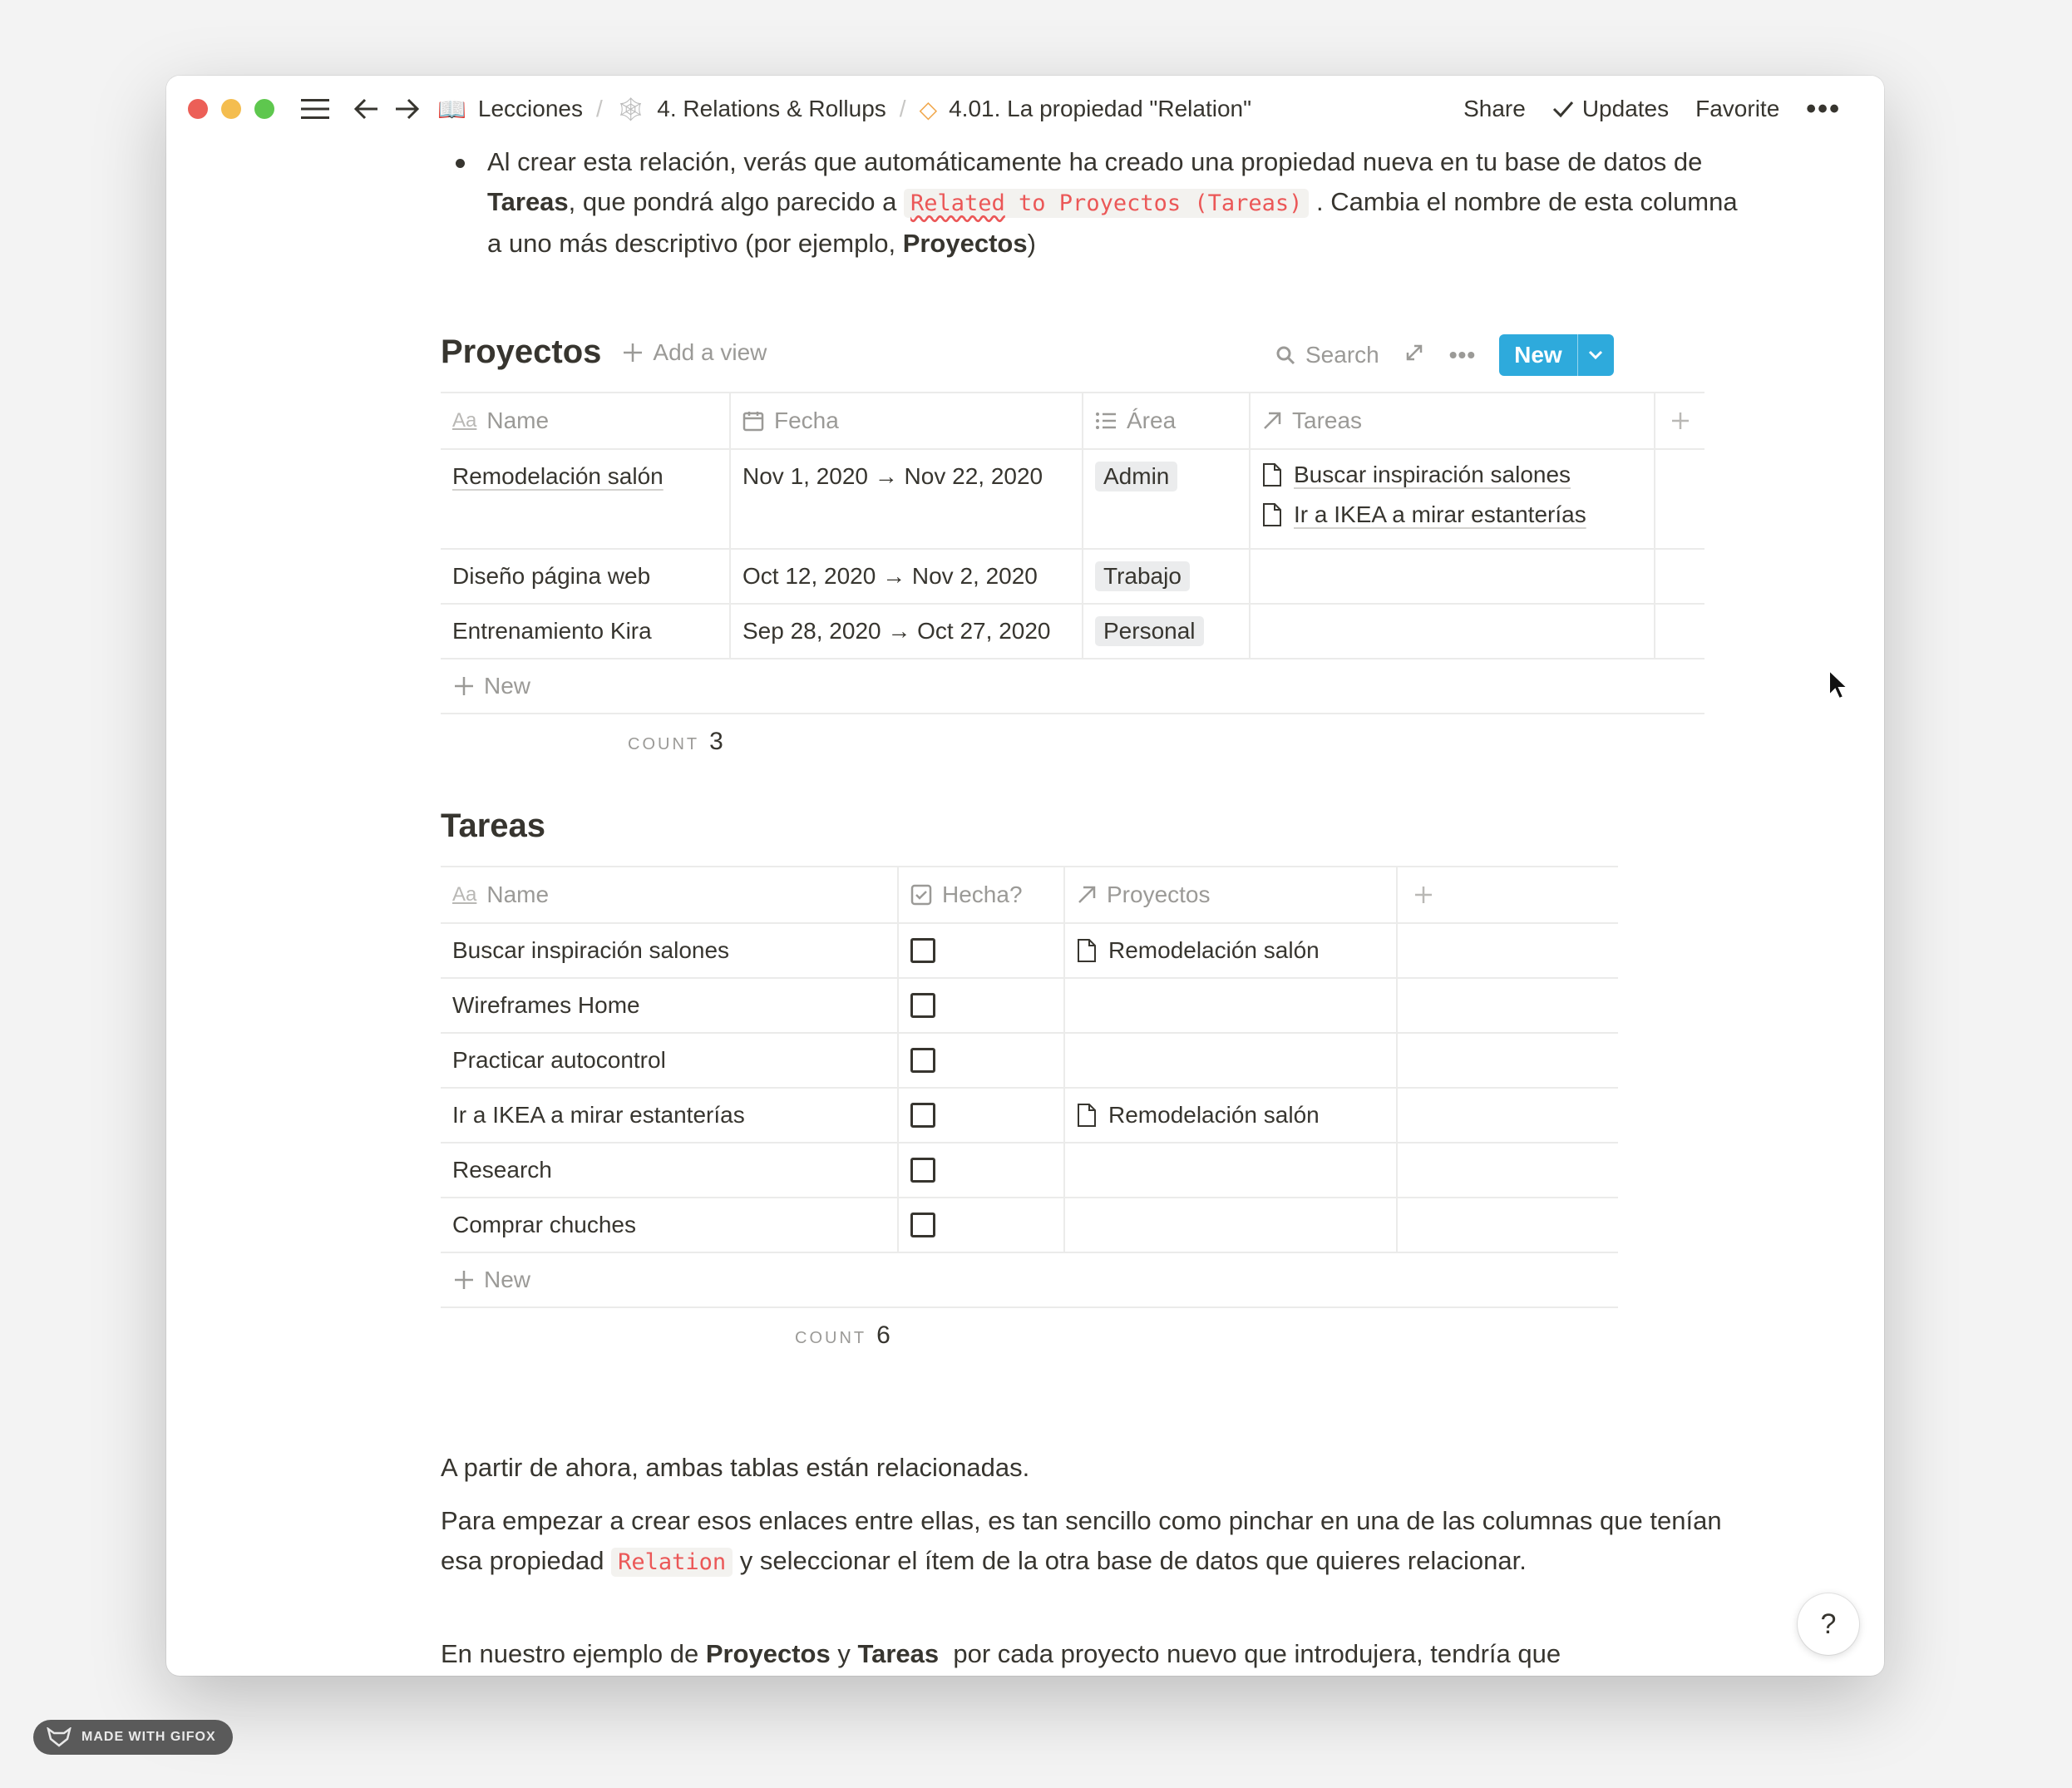  What do you see at coordinates (1231, 894) in the screenshot?
I see `column-header-proyectos: Proyectos` at bounding box center [1231, 894].